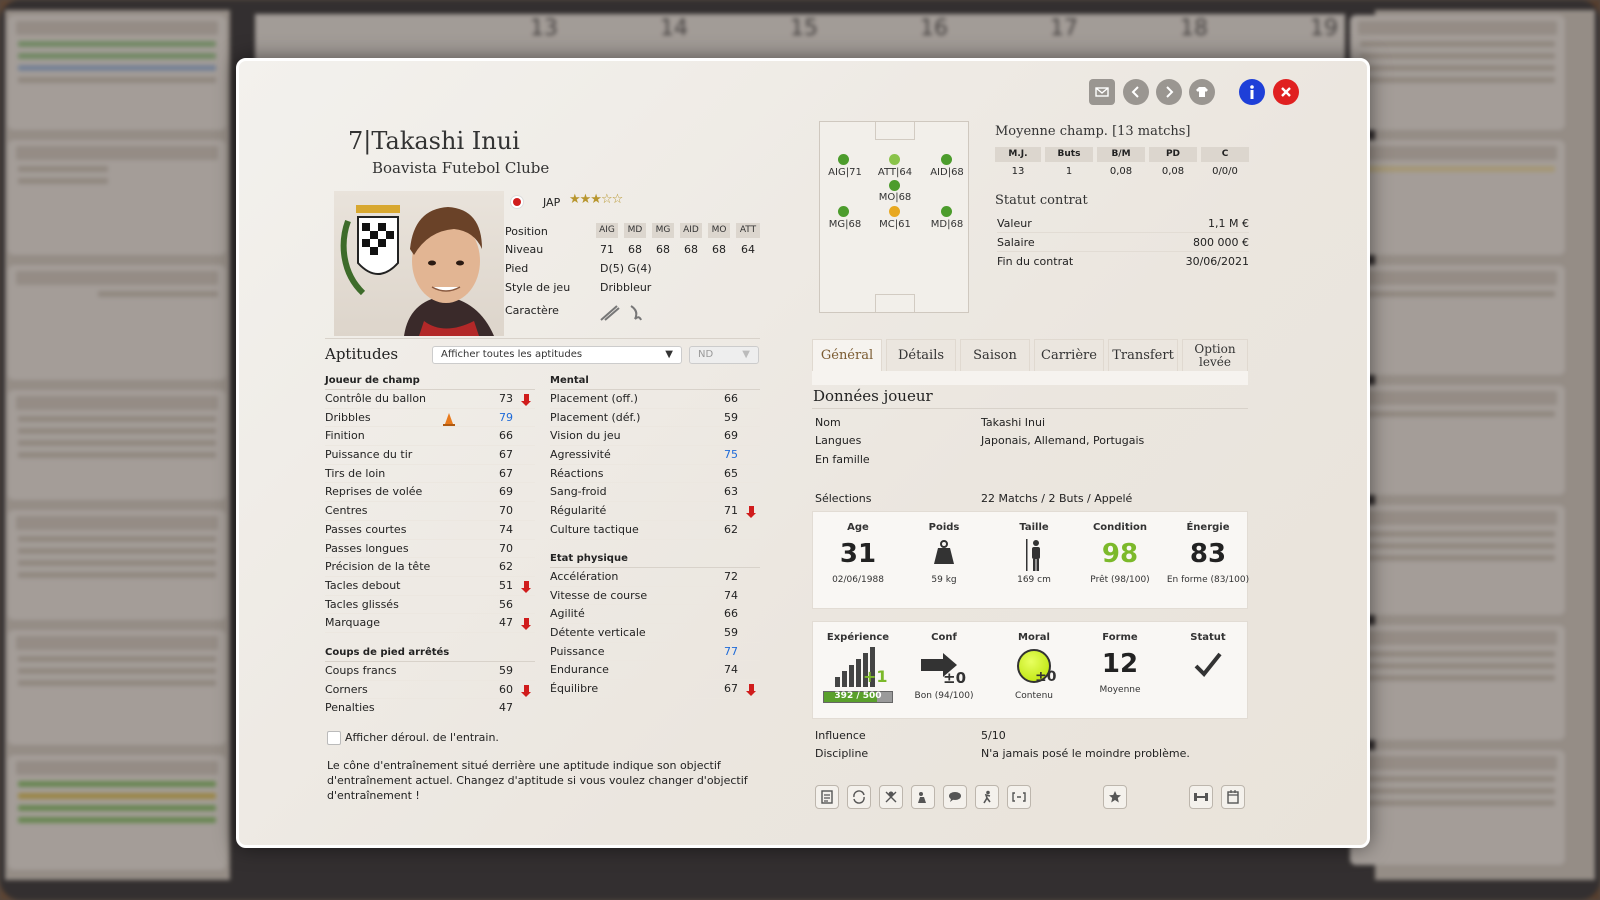 The image size is (1600, 900). I want to click on attribute-value: 79, so click(506, 417).